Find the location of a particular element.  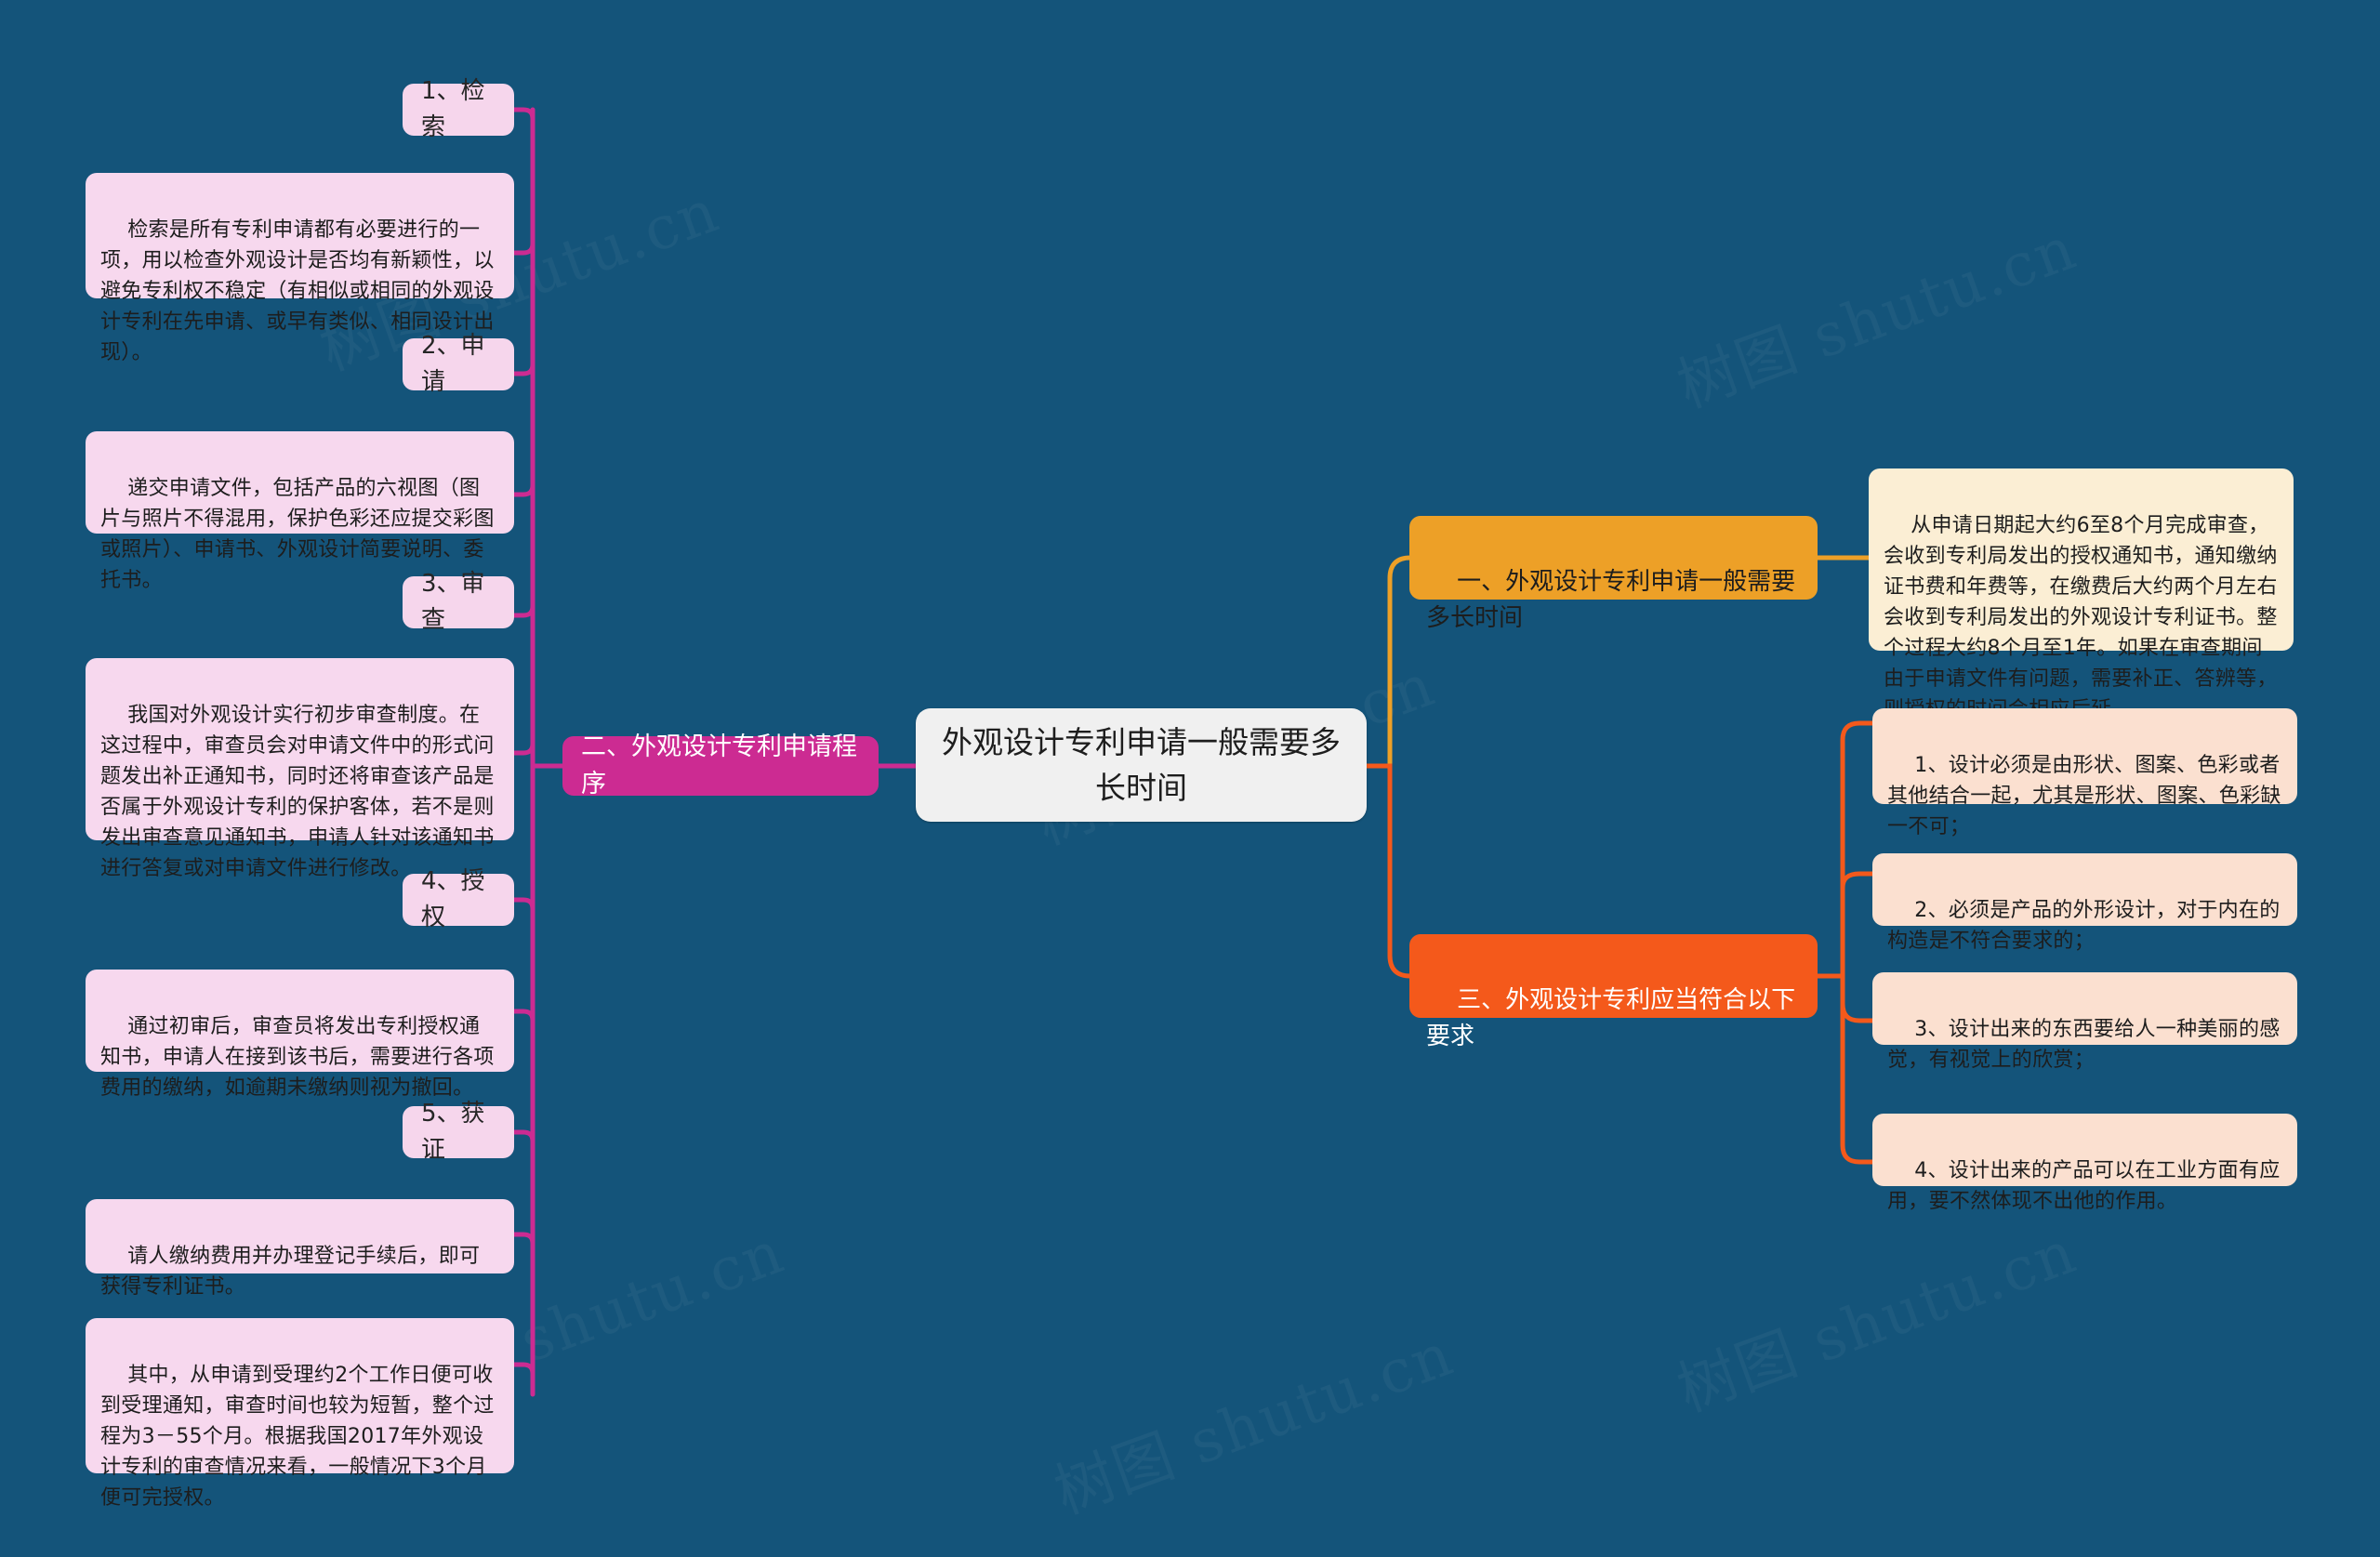

right-2-child-text: 3、设计出来的东西要给人一种美丽的感觉，有视觉上的欣赏； is located at coordinates (2084, 1045).